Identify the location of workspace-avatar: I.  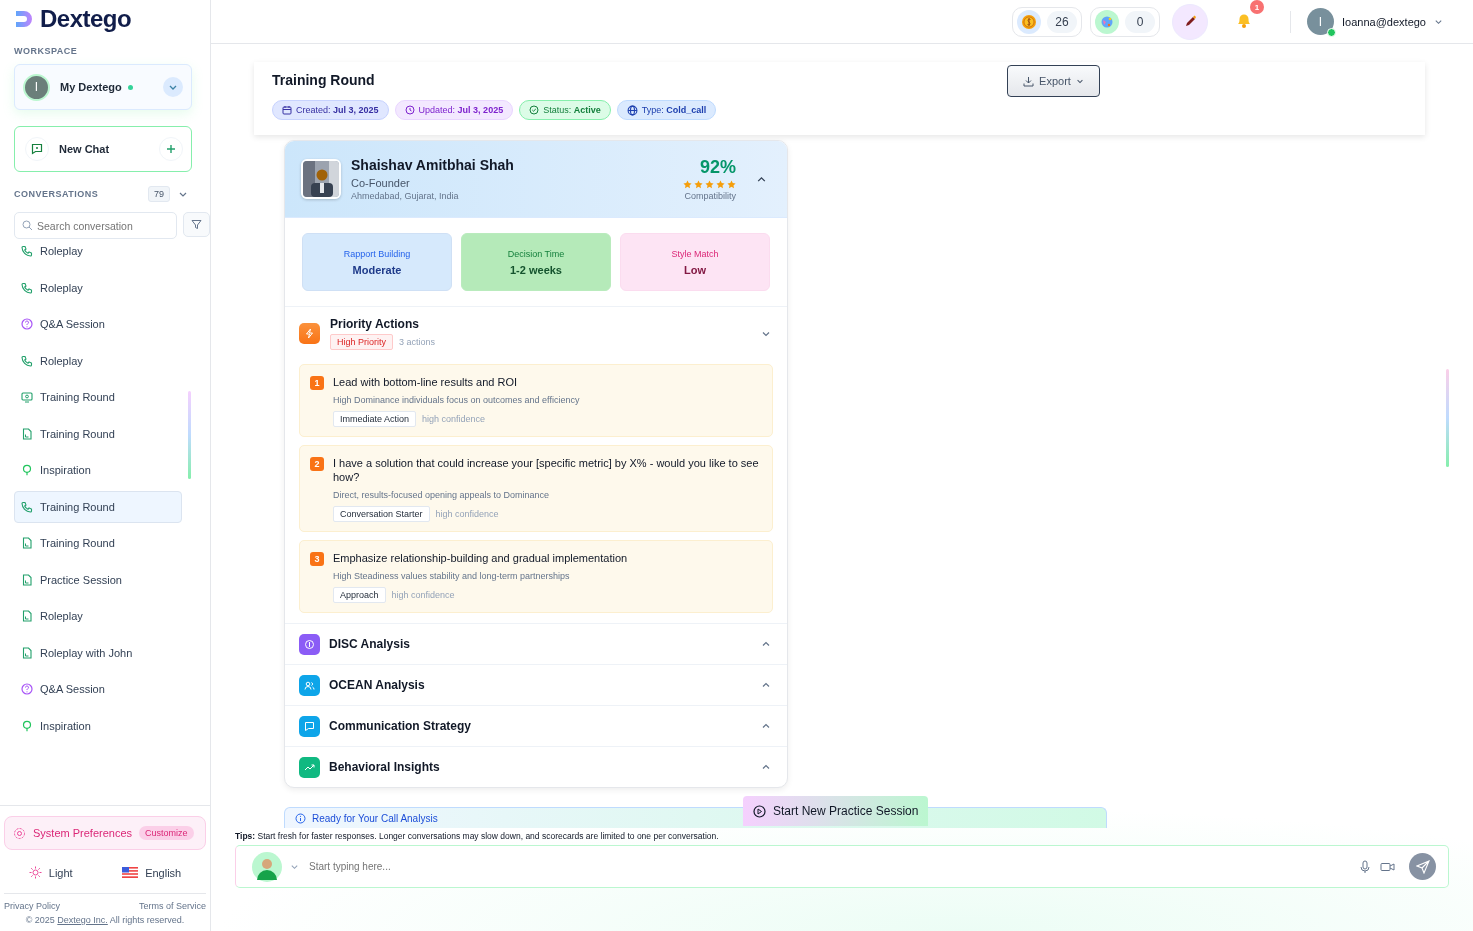
(36, 87).